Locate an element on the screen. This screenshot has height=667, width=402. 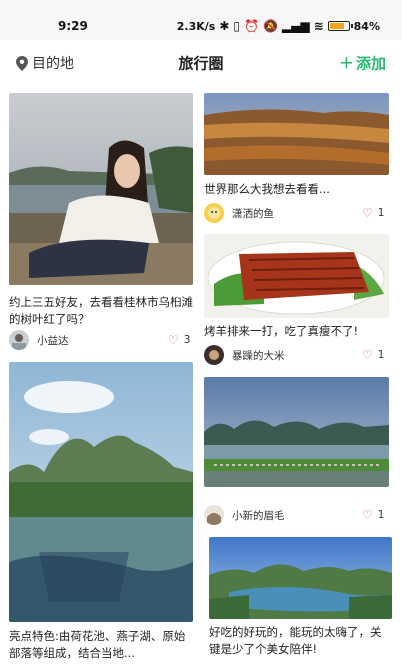
mute-icon: 🔕 is located at coordinates (270, 26).